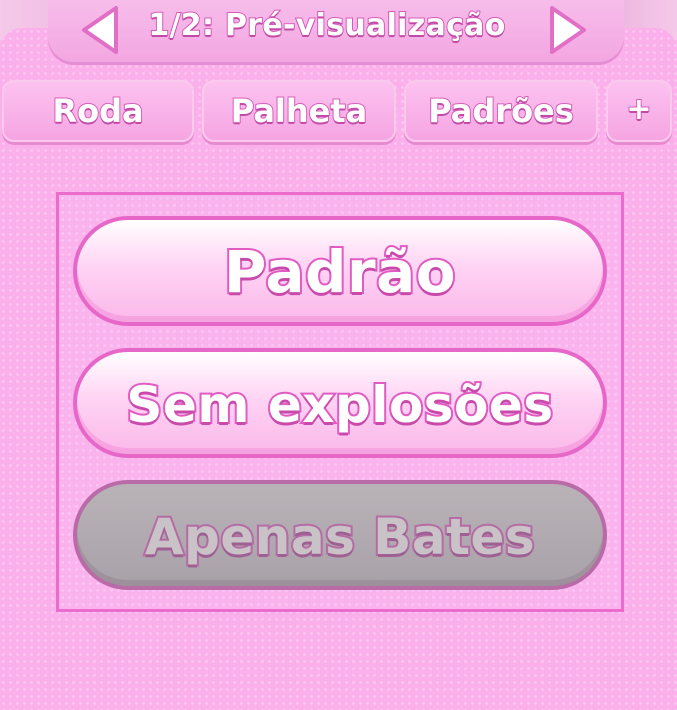 The image size is (677, 710). I want to click on mode-label: Sem explosões, so click(339, 405).